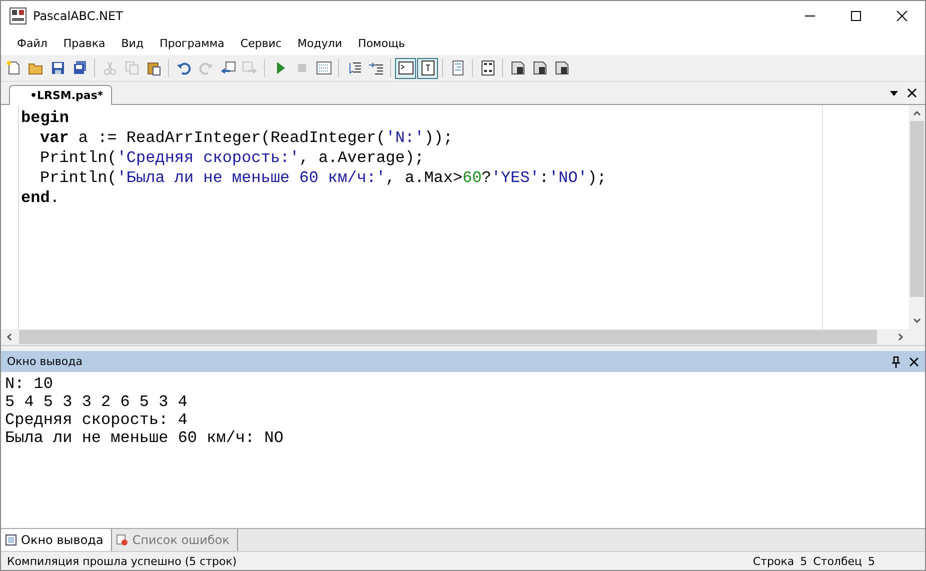 The height and width of the screenshot is (571, 926). I want to click on text-window-icon, so click(427, 68).